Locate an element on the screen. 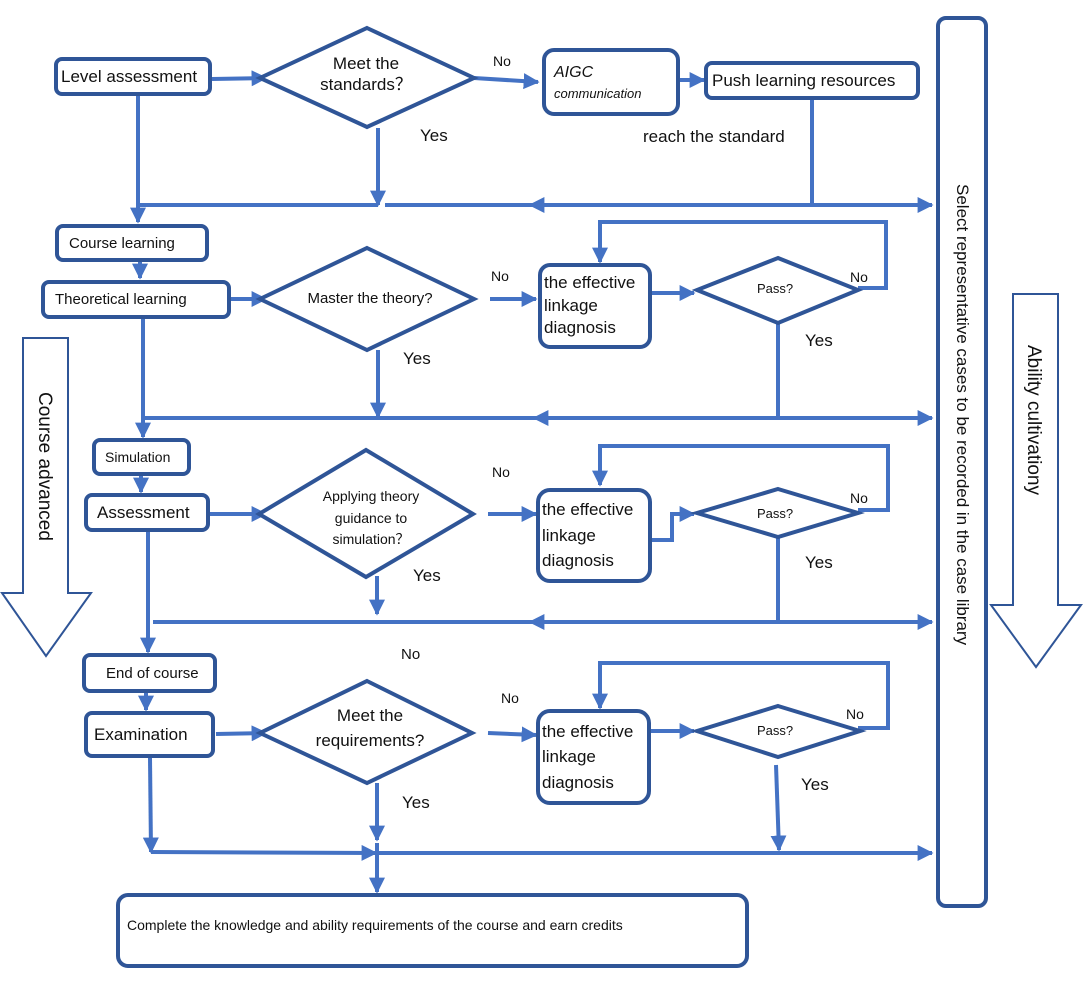  pass2-yes-label: Yes is located at coordinates (819, 340).